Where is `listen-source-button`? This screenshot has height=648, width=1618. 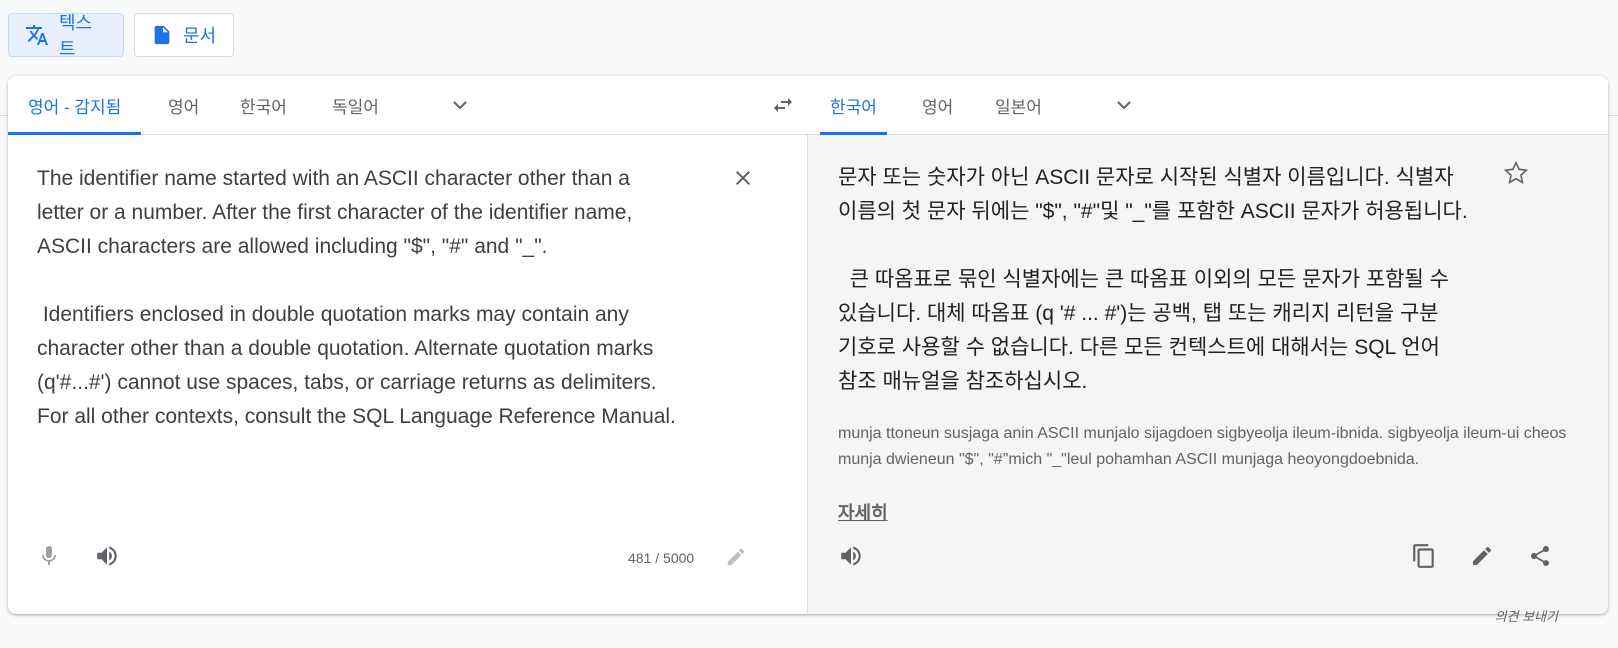
listen-source-button is located at coordinates (107, 556).